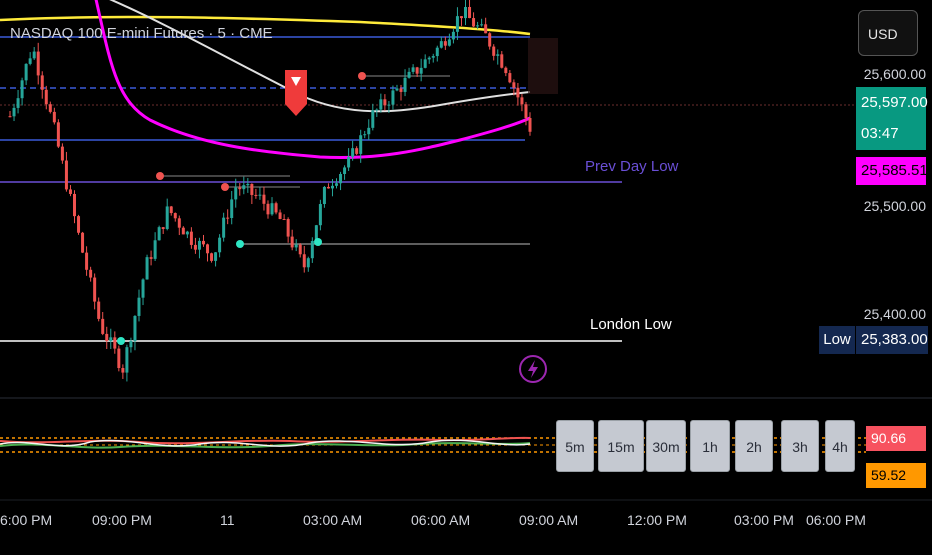  What do you see at coordinates (666, 446) in the screenshot?
I see `timeframe-button-30m: 30m` at bounding box center [666, 446].